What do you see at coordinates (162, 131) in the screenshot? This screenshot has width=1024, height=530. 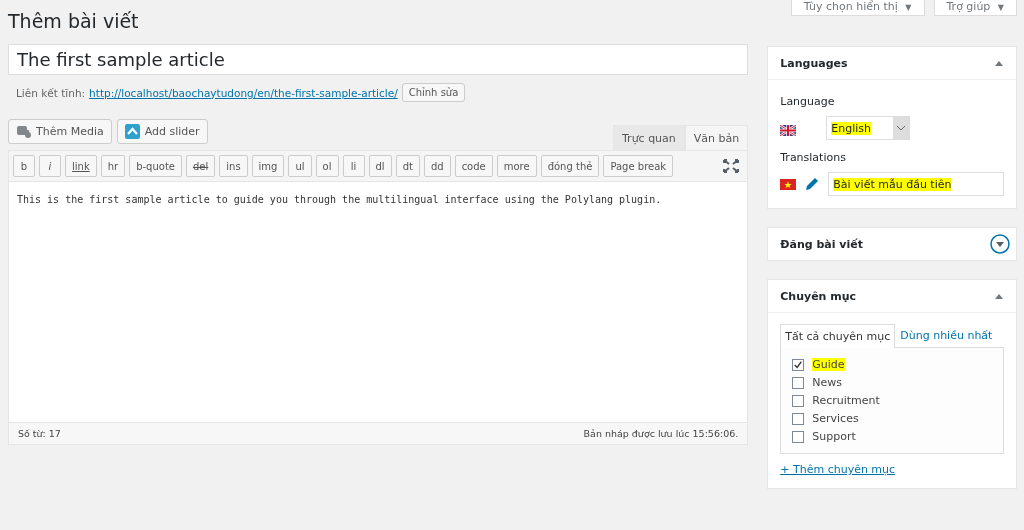 I see `add-slider-button: Add slider` at bounding box center [162, 131].